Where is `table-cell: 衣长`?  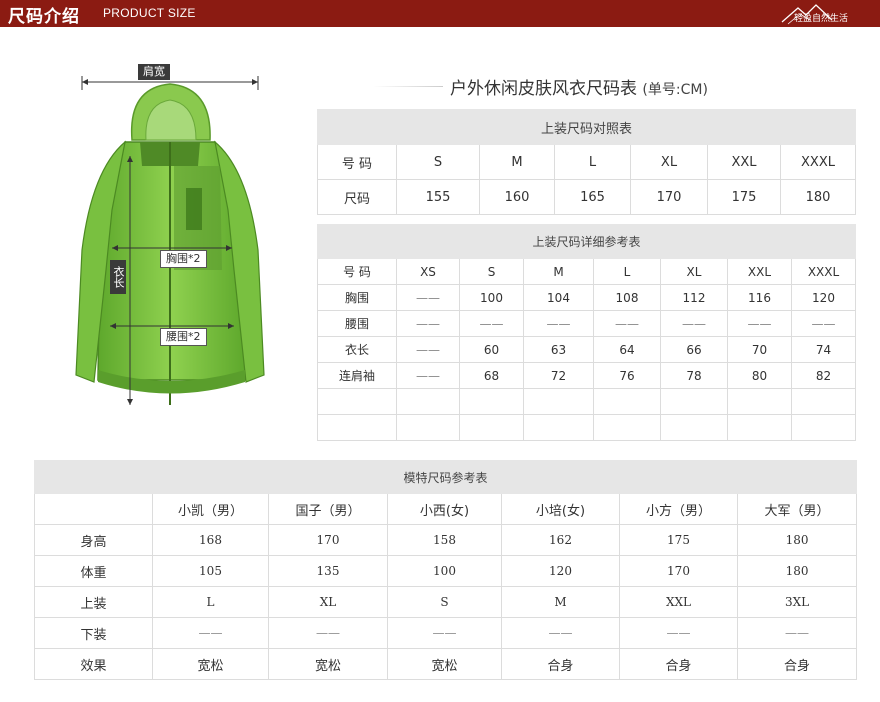
table-cell: 衣长 is located at coordinates (357, 349).